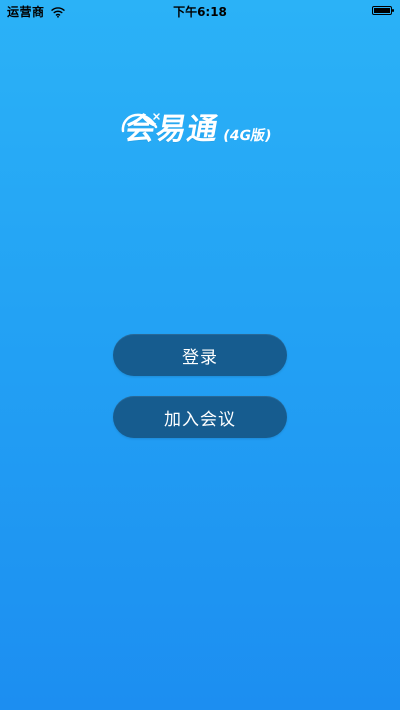  I want to click on logo-title: 会易通, so click(172, 129).